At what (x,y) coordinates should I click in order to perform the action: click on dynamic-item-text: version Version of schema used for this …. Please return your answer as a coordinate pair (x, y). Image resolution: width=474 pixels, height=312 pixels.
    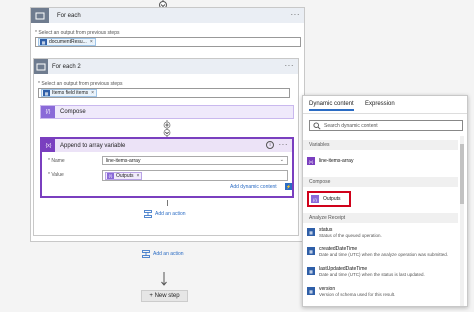
    Looking at the image, I should click on (357, 292).